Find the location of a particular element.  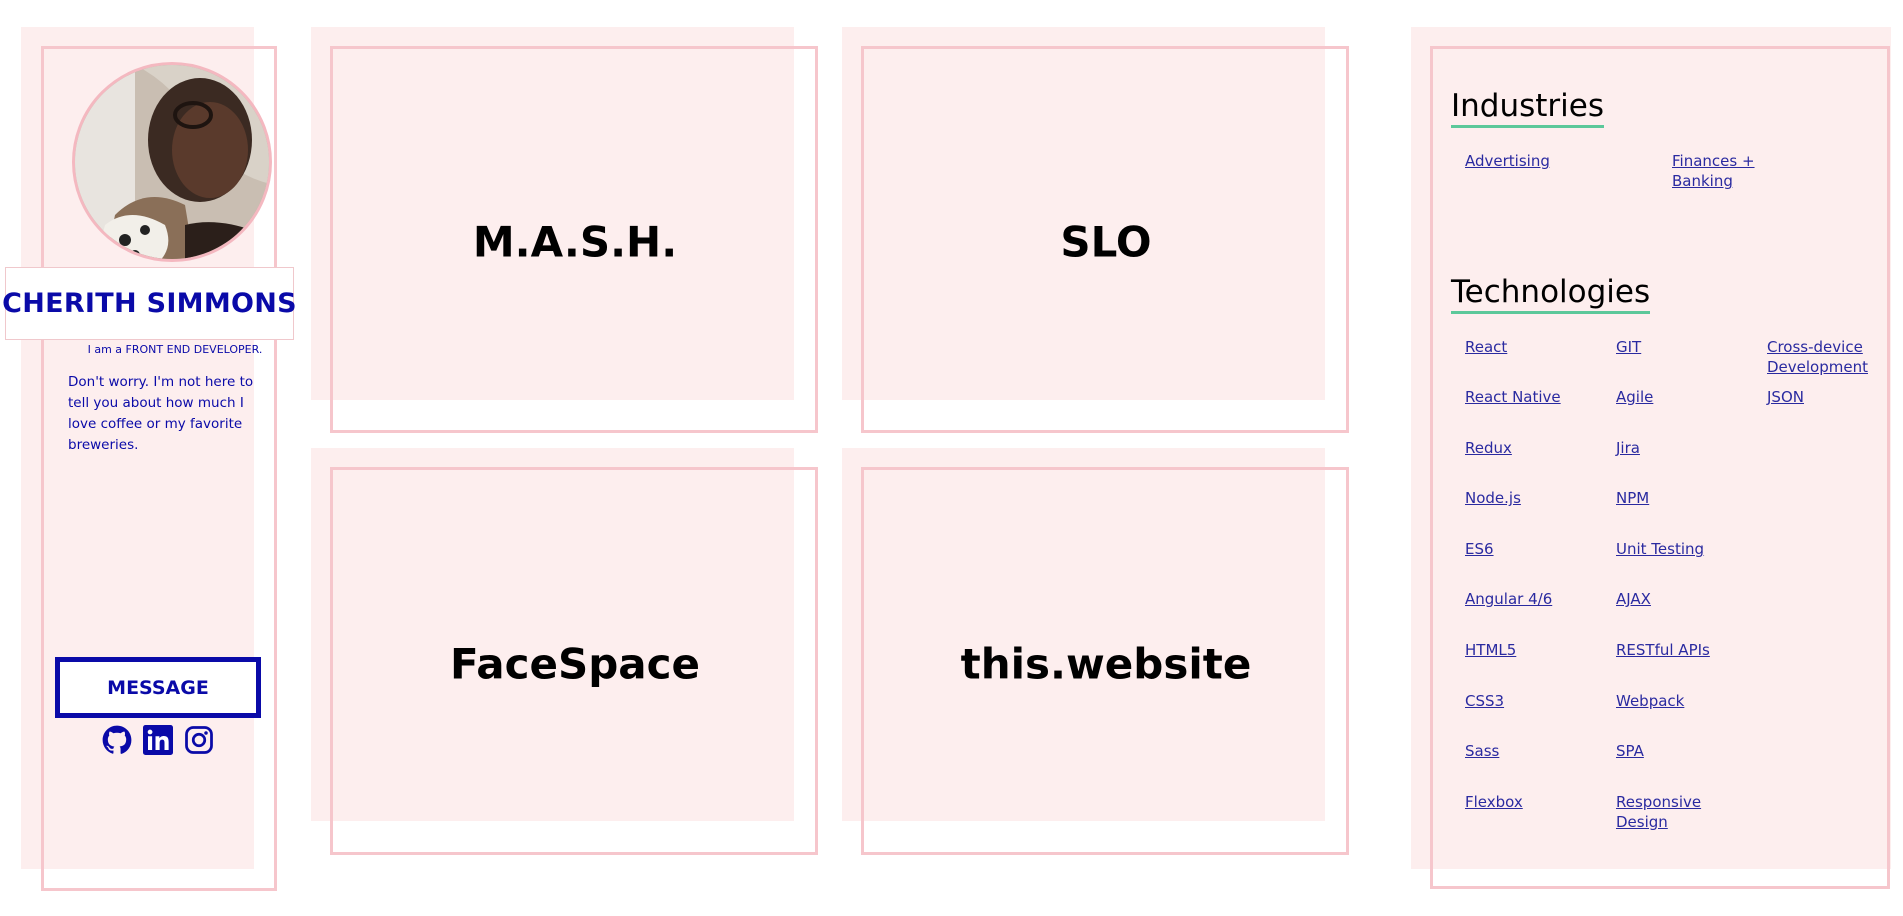

technology-tag: Redux is located at coordinates (1488, 448).